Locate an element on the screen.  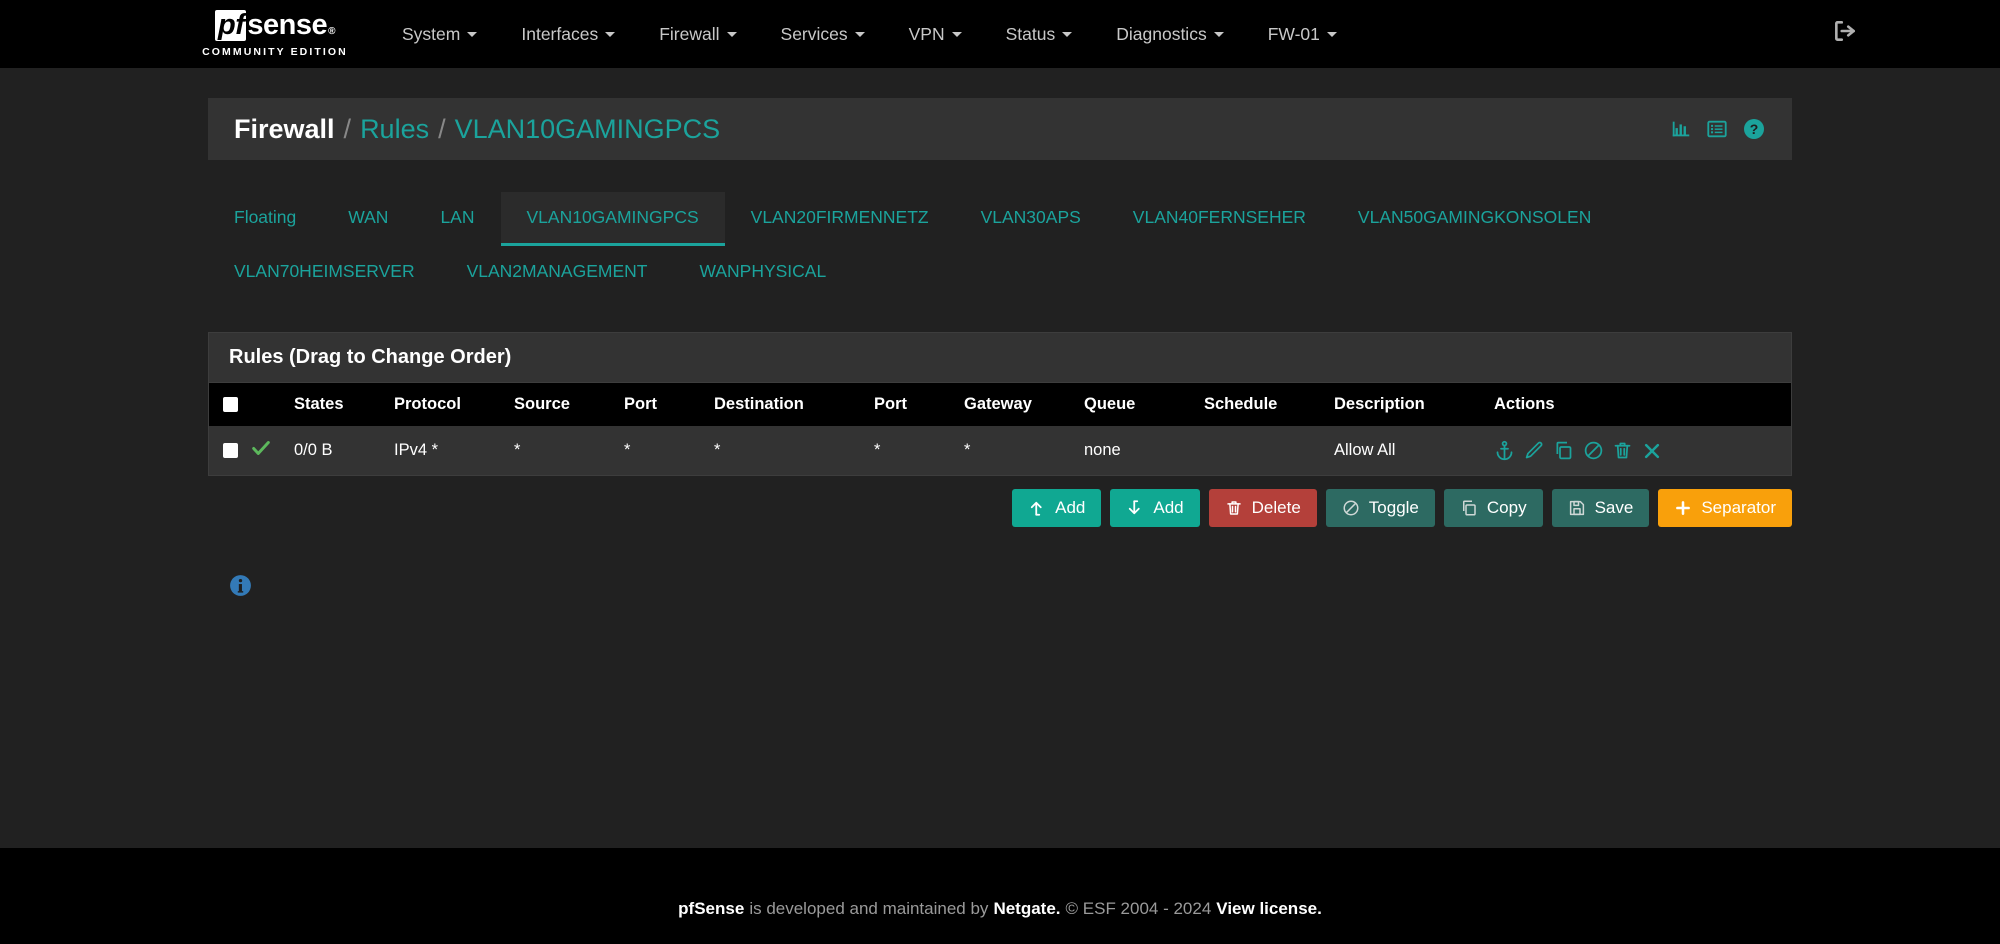
tab-lan: LAN is located at coordinates (457, 219).